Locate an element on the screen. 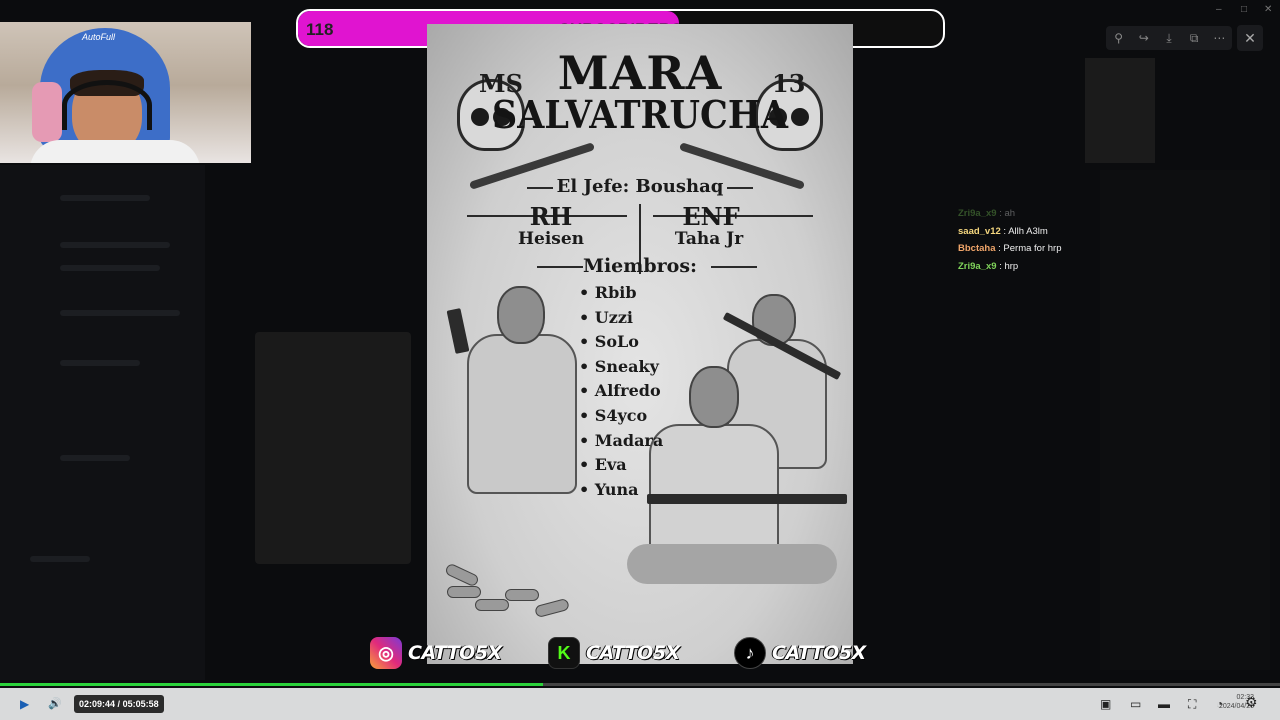 This screenshot has width=1280, height=720. tiktok-icon: ♪ is located at coordinates (750, 653).